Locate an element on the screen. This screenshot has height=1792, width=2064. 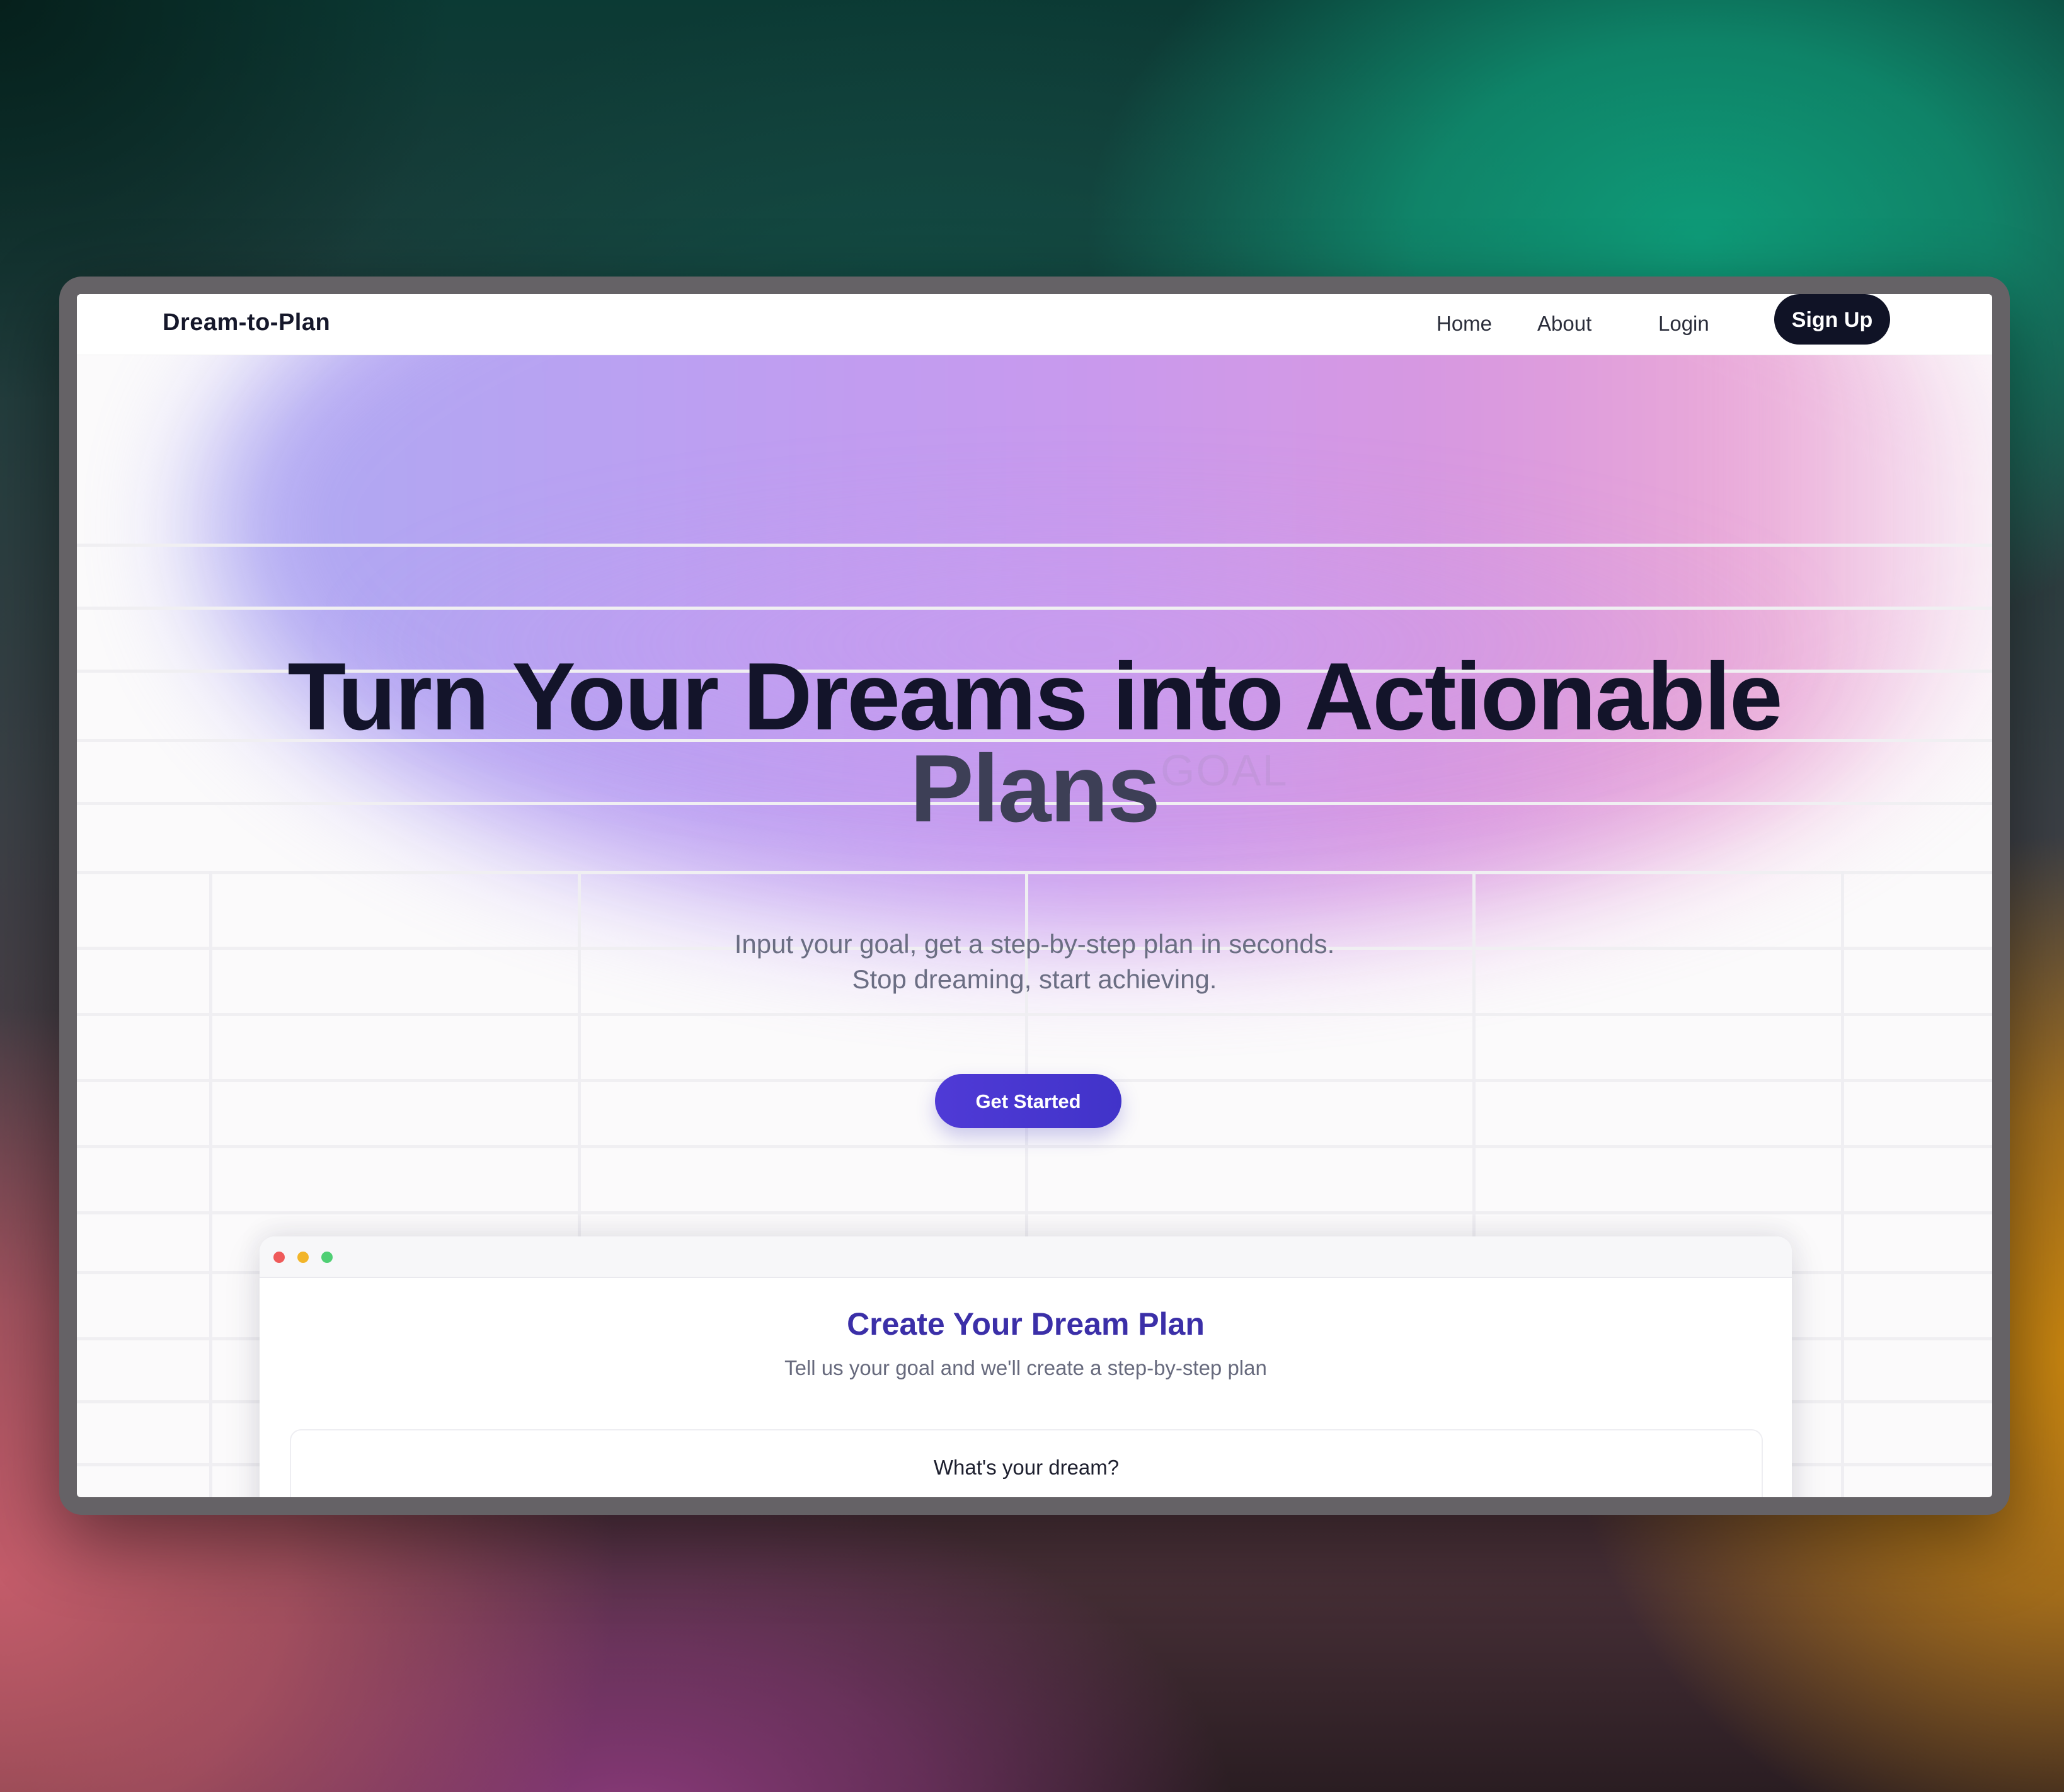
sign-up-button: Sign Up is located at coordinates (1832, 319).